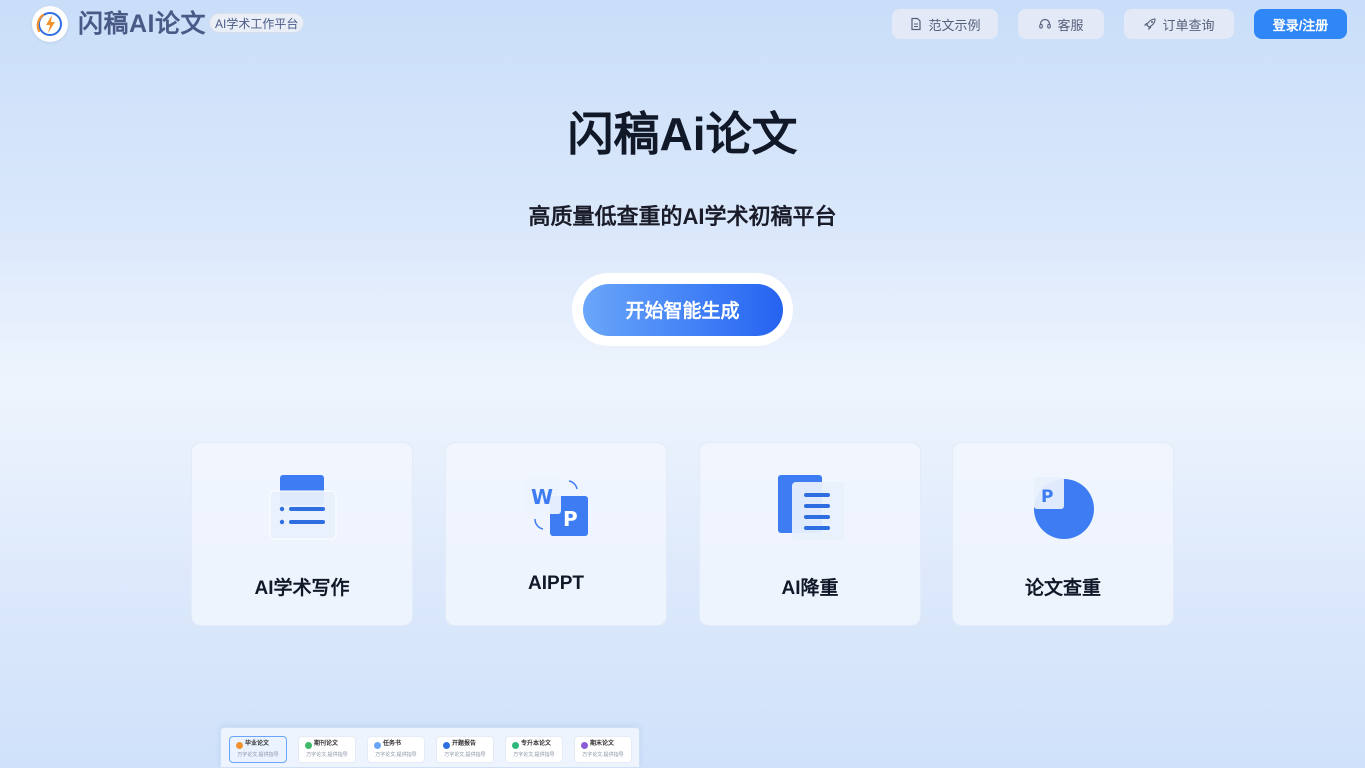 Image resolution: width=1365 pixels, height=768 pixels. Describe the element at coordinates (1062, 588) in the screenshot. I see `feature-card-label: 论文查重` at that location.